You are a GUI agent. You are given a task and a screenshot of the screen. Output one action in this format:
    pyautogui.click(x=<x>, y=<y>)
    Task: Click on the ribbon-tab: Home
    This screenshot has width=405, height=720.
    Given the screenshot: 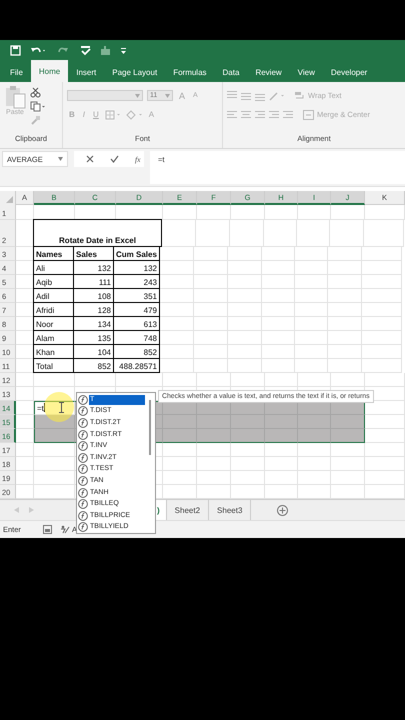 What is the action you would take?
    pyautogui.click(x=49, y=71)
    